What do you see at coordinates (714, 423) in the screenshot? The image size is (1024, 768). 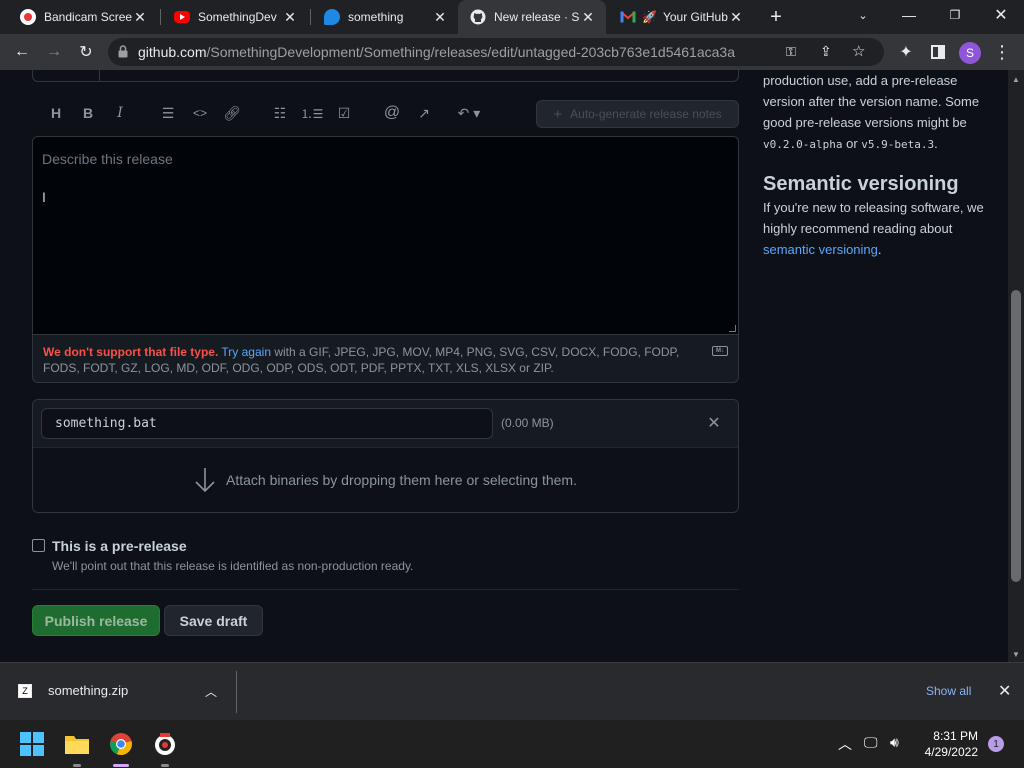 I see `remove-file-button: ✕` at bounding box center [714, 423].